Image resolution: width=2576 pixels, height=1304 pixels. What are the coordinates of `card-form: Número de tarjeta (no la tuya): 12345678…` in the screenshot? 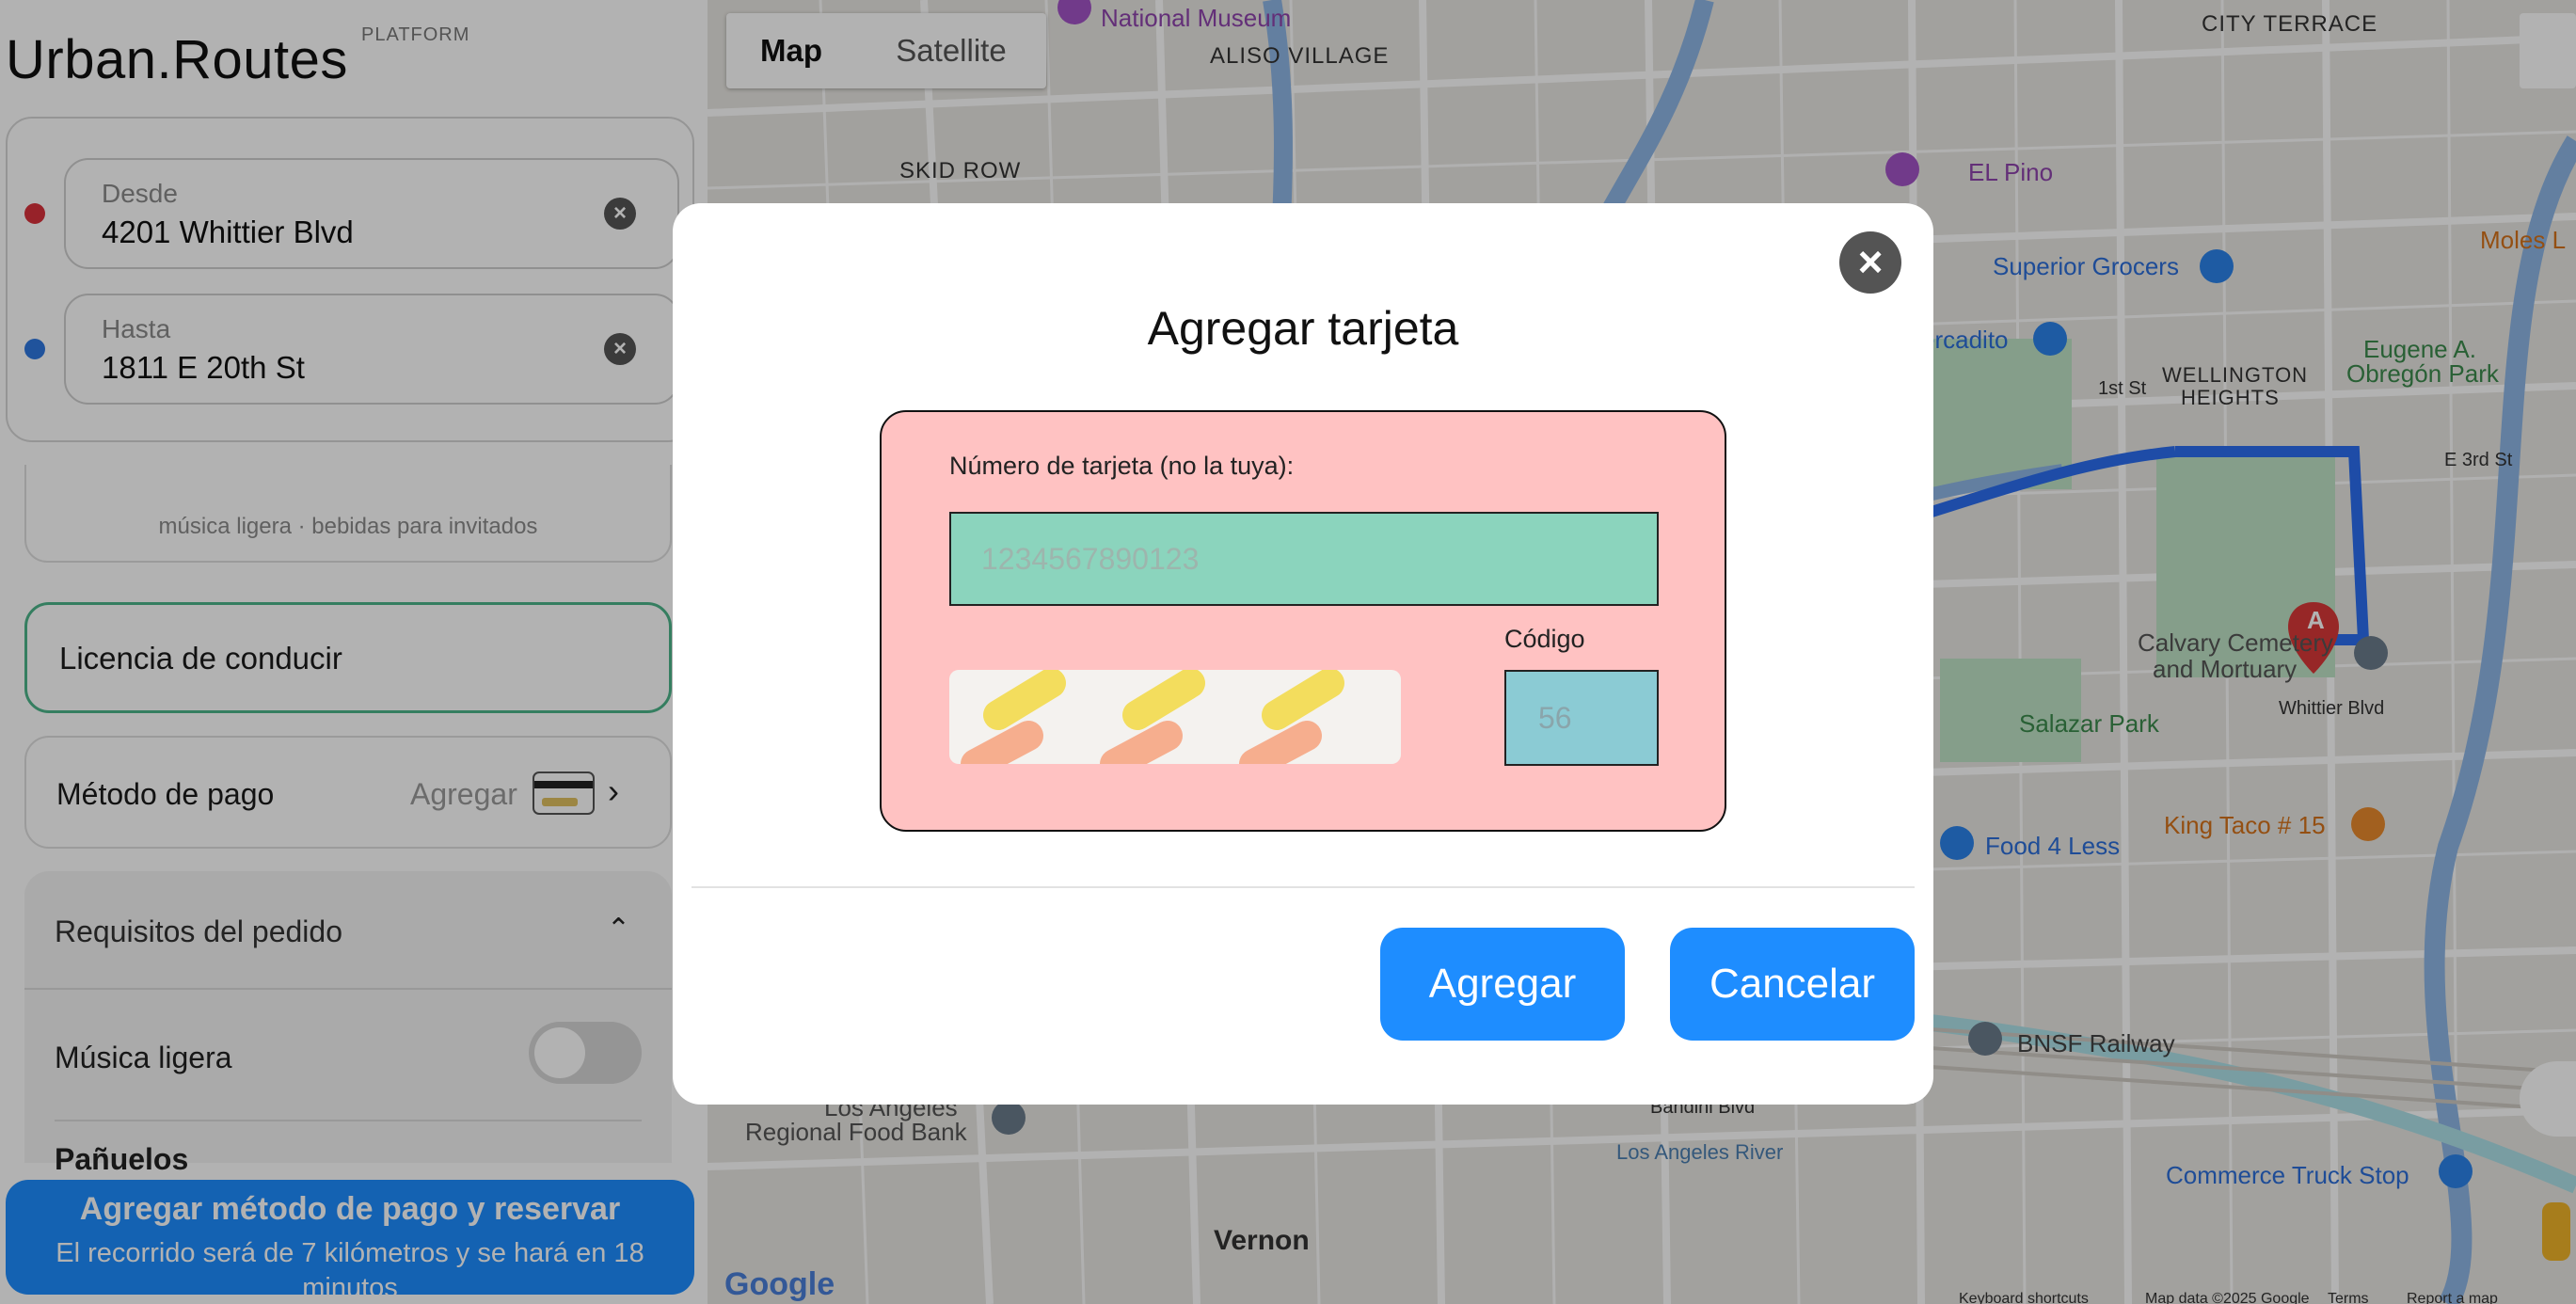 It's located at (1303, 621).